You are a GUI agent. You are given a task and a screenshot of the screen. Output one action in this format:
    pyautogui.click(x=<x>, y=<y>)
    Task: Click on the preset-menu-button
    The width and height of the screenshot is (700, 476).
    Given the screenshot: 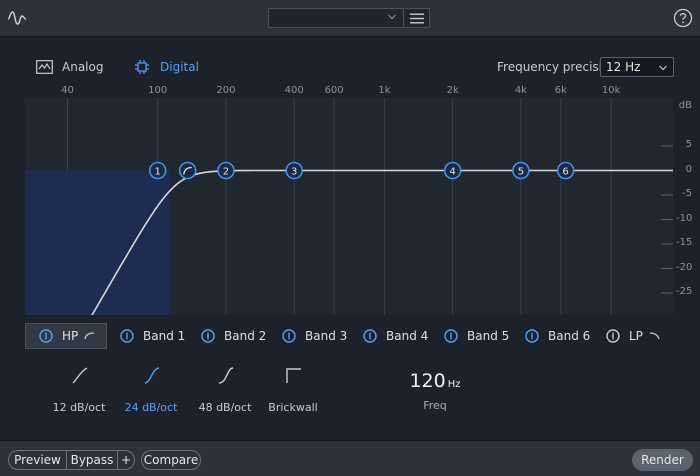 What is the action you would take?
    pyautogui.click(x=417, y=18)
    